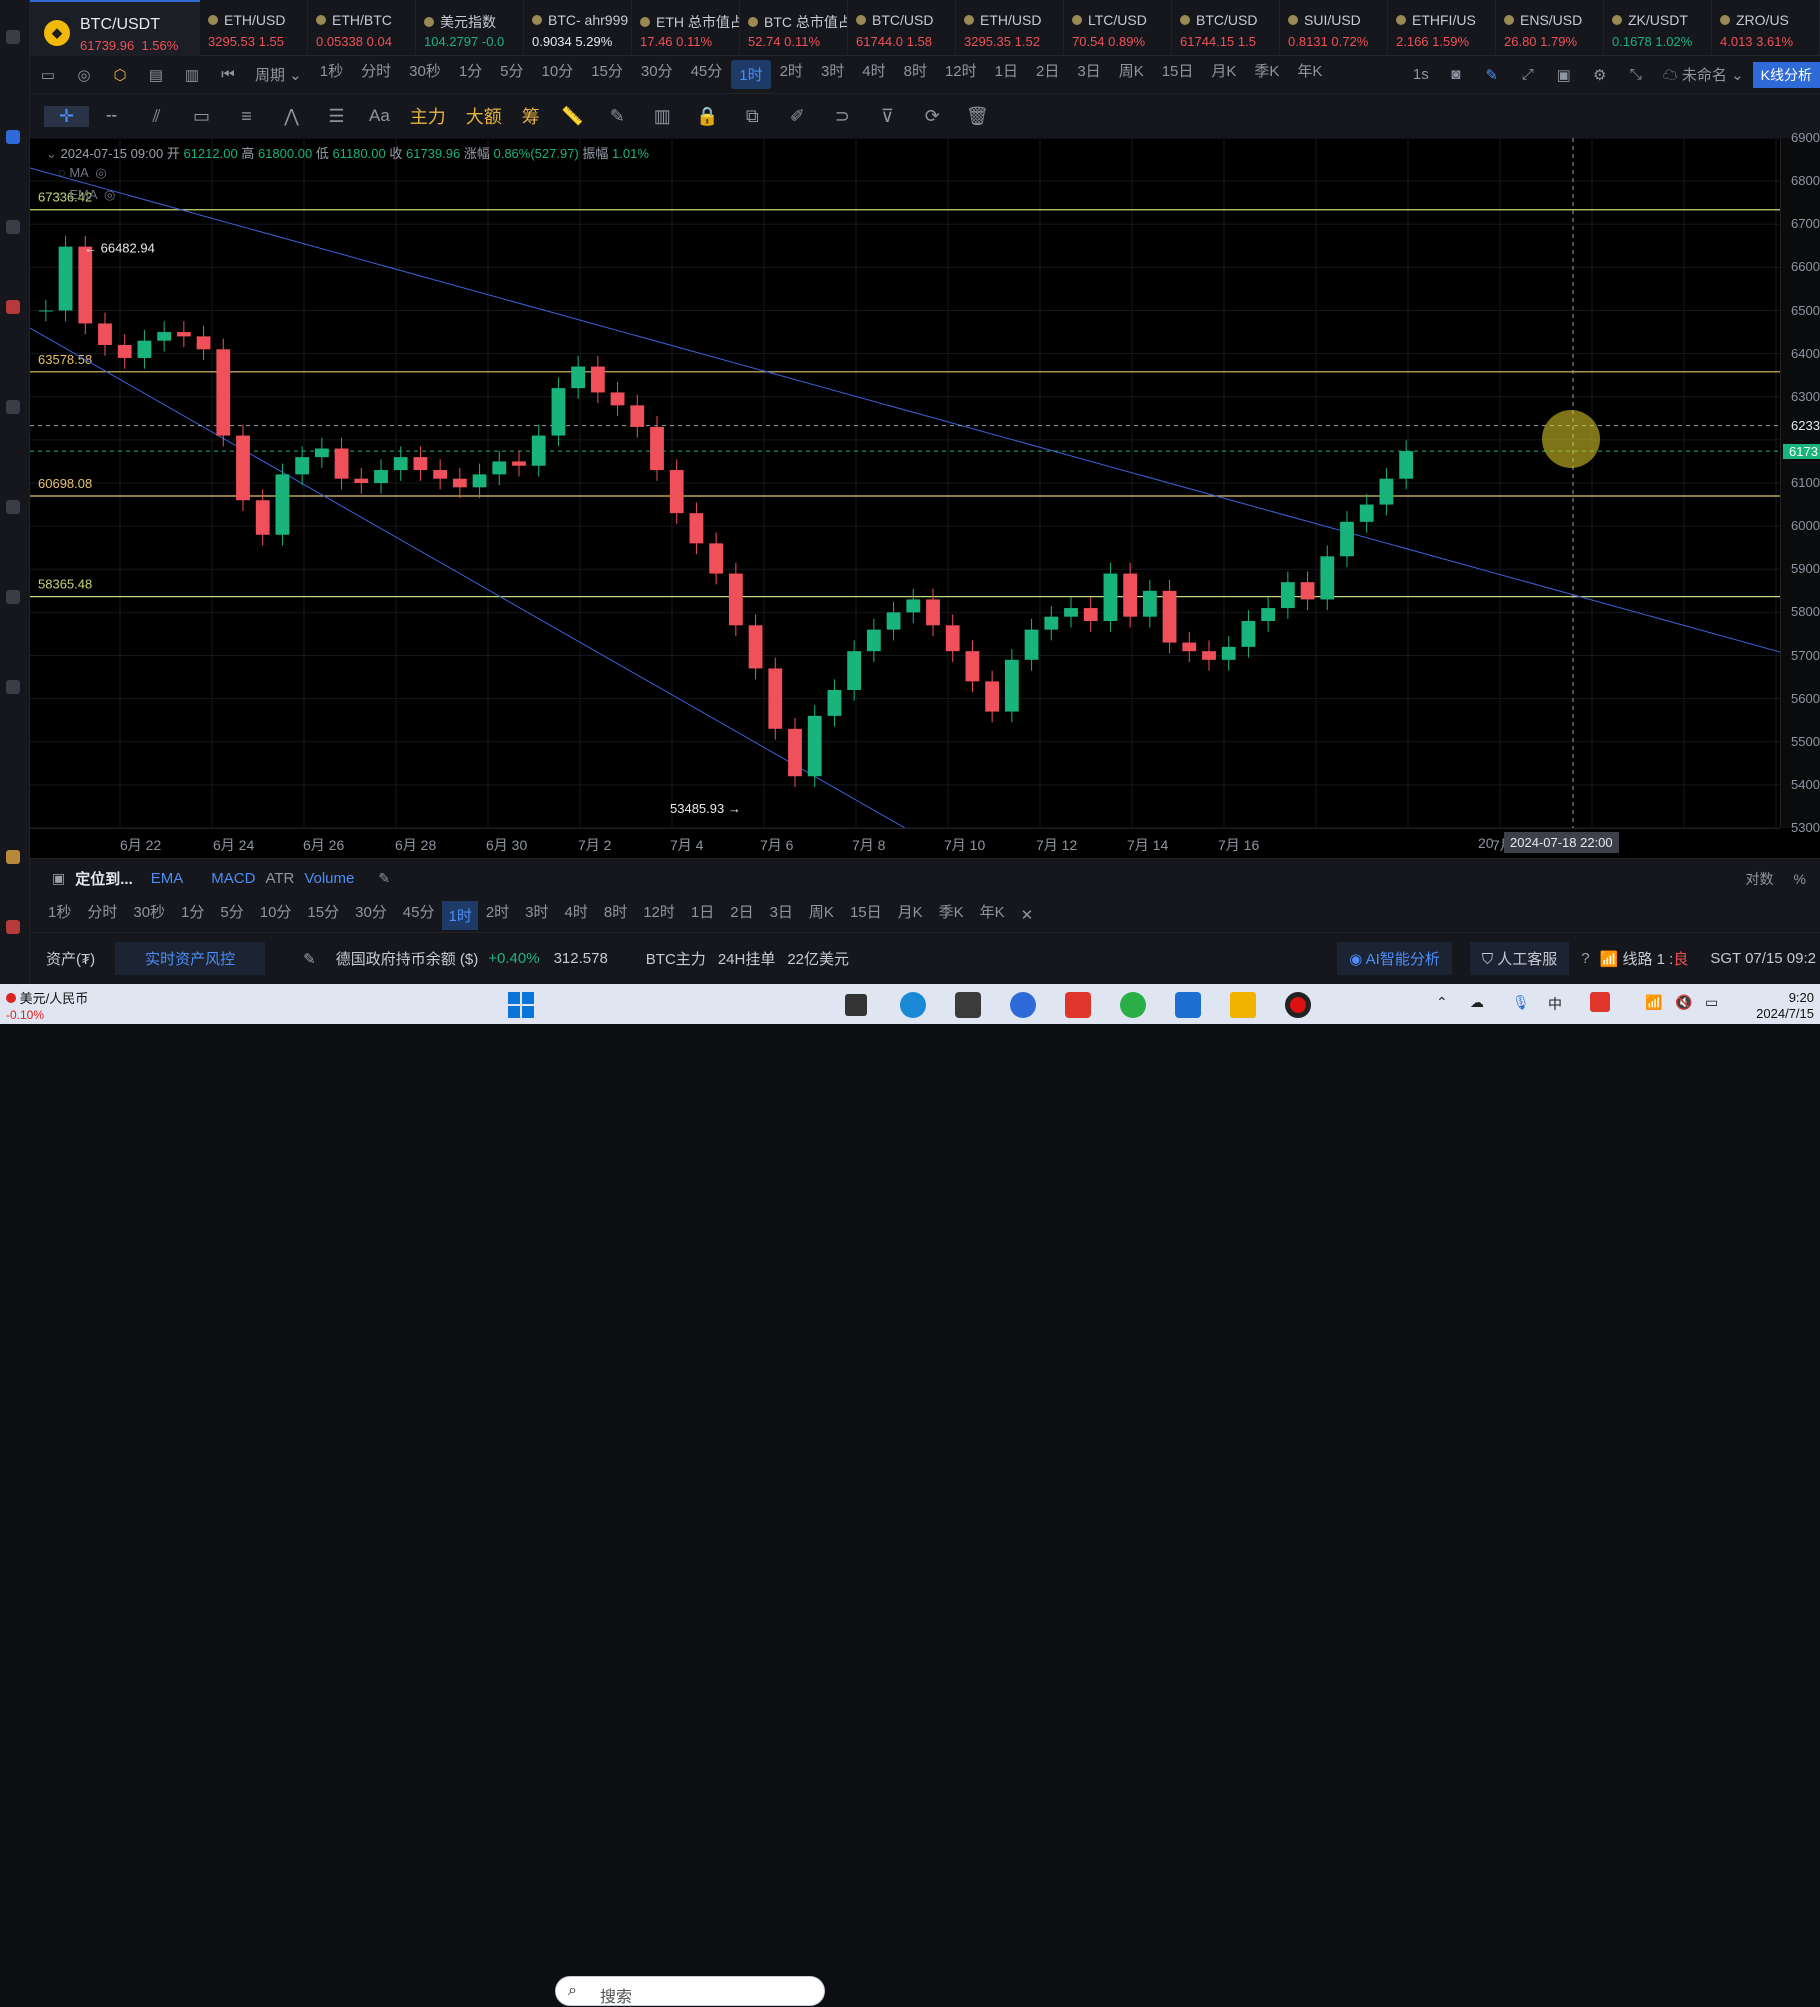  Describe the element at coordinates (376, 74) in the screenshot. I see `interval-tab: 分时` at that location.